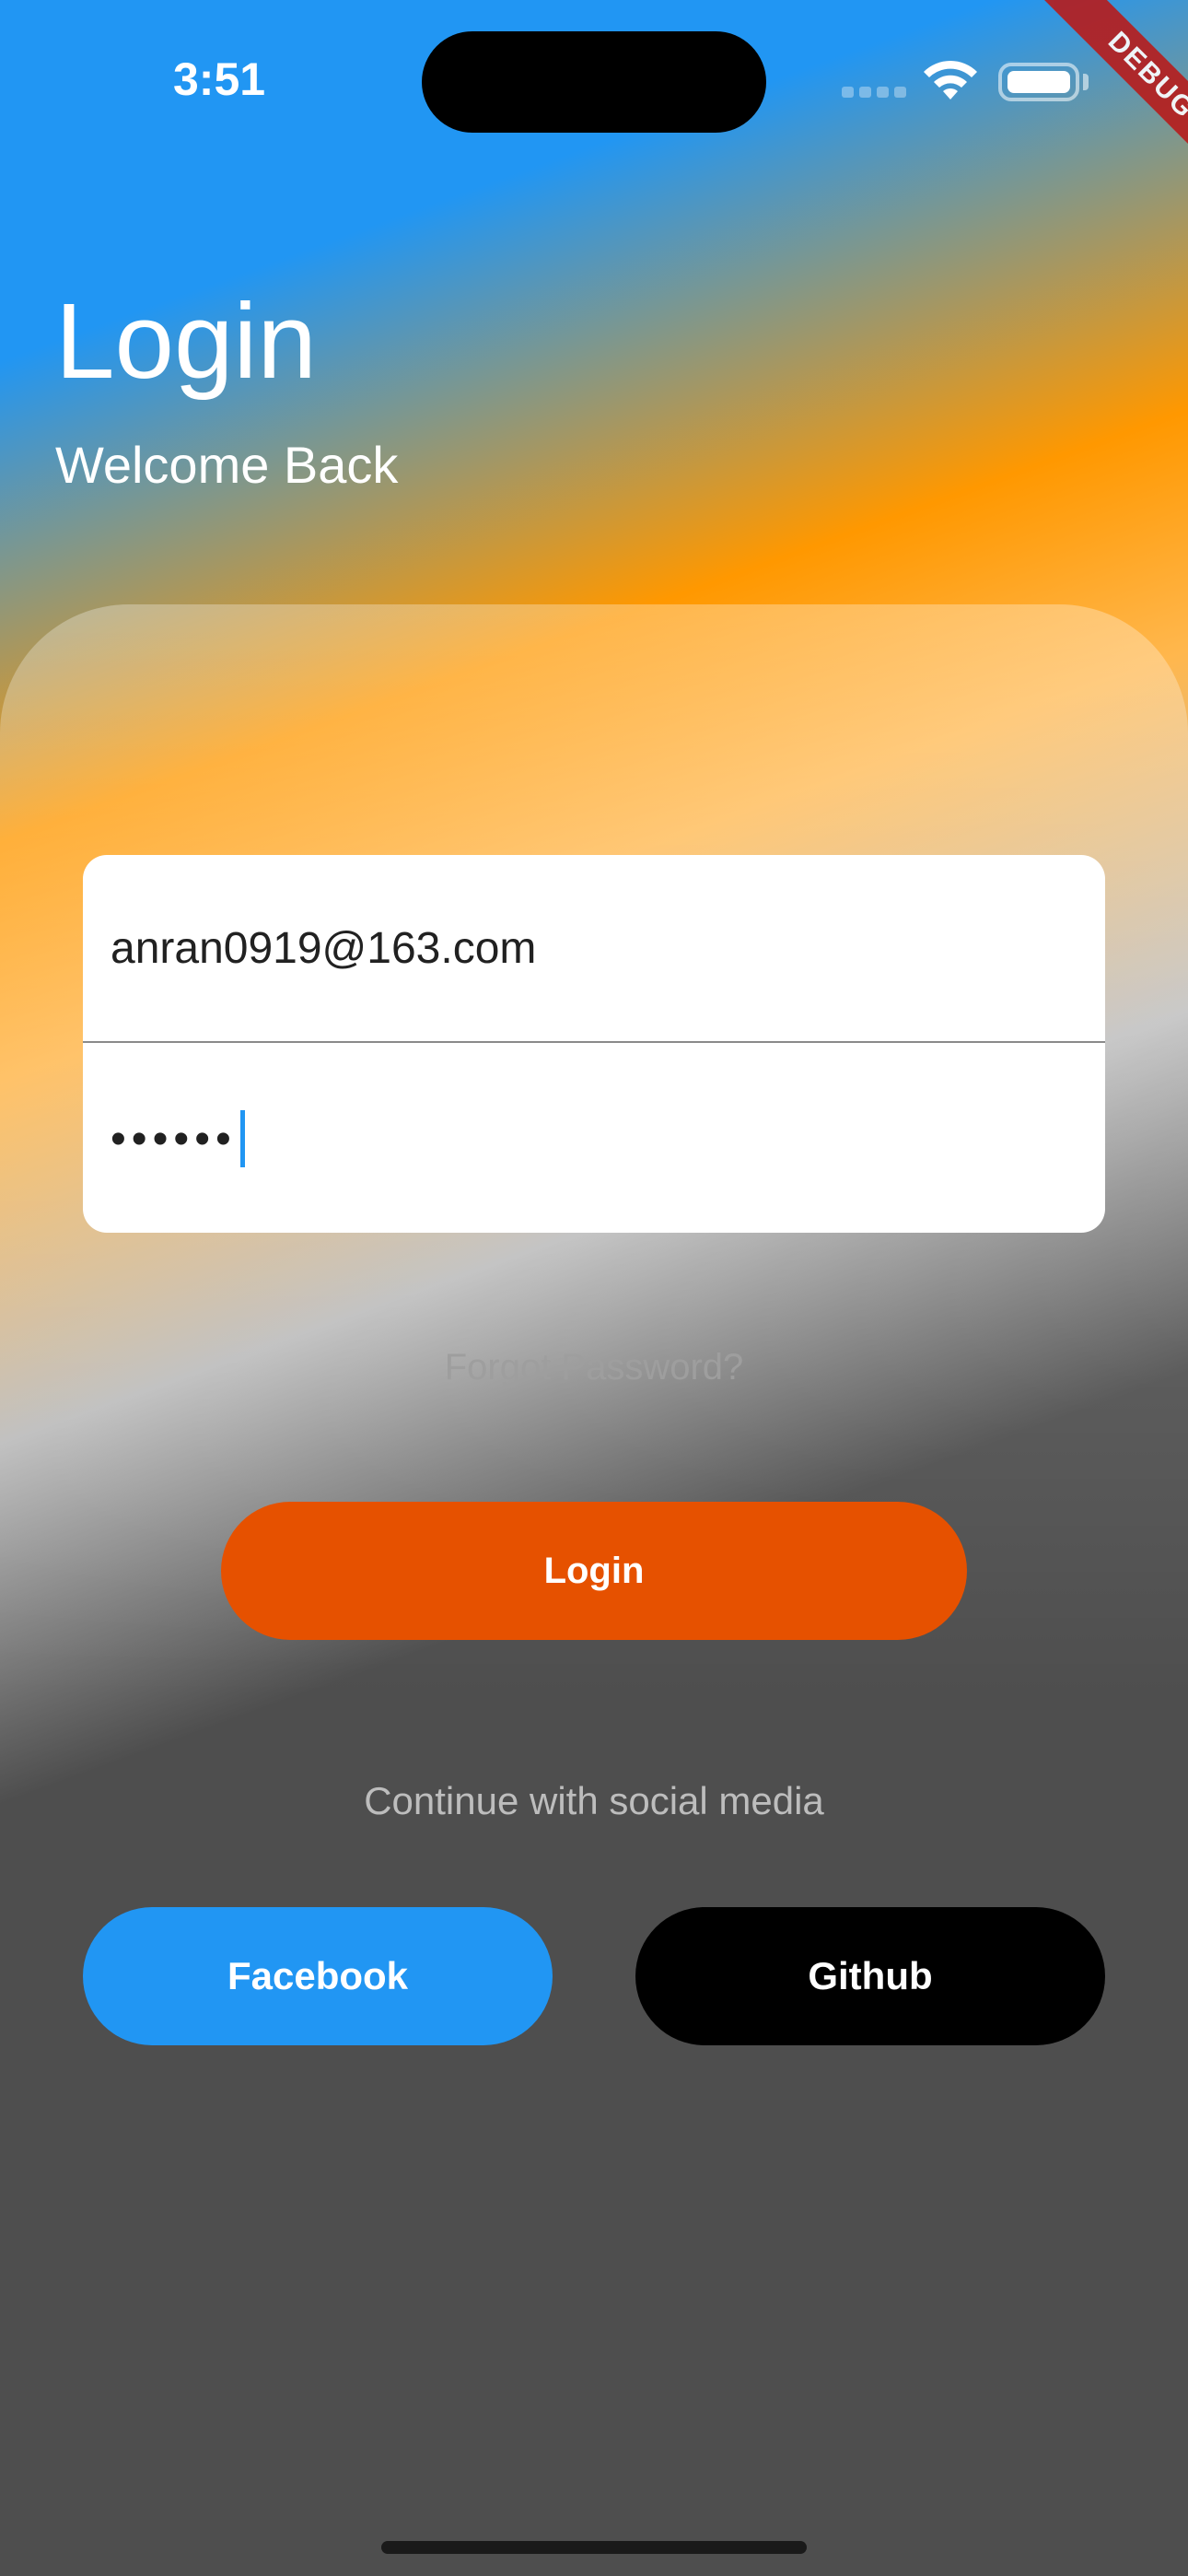  I want to click on credentials-form: anran0919@163.com ••••••, so click(594, 1044).